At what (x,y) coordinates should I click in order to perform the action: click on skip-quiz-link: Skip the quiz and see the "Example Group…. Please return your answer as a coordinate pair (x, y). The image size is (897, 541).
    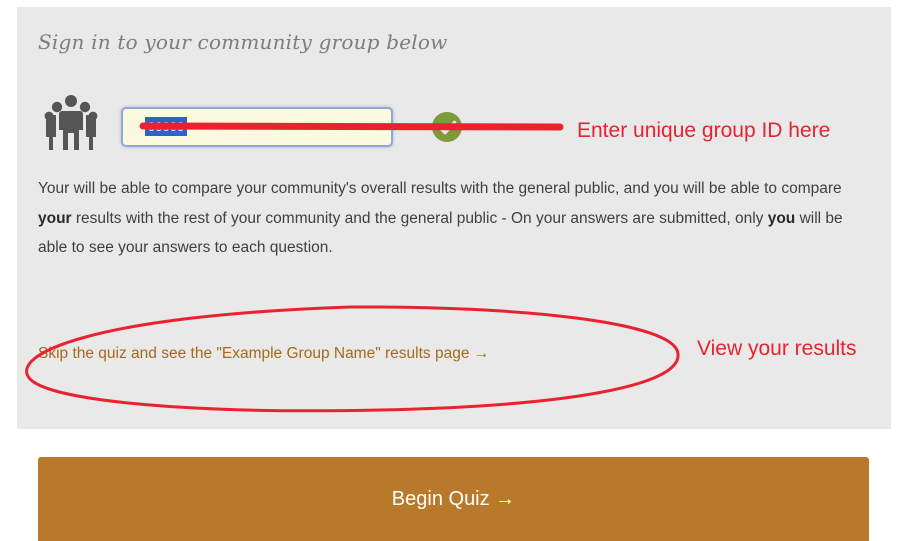
    Looking at the image, I should click on (263, 354).